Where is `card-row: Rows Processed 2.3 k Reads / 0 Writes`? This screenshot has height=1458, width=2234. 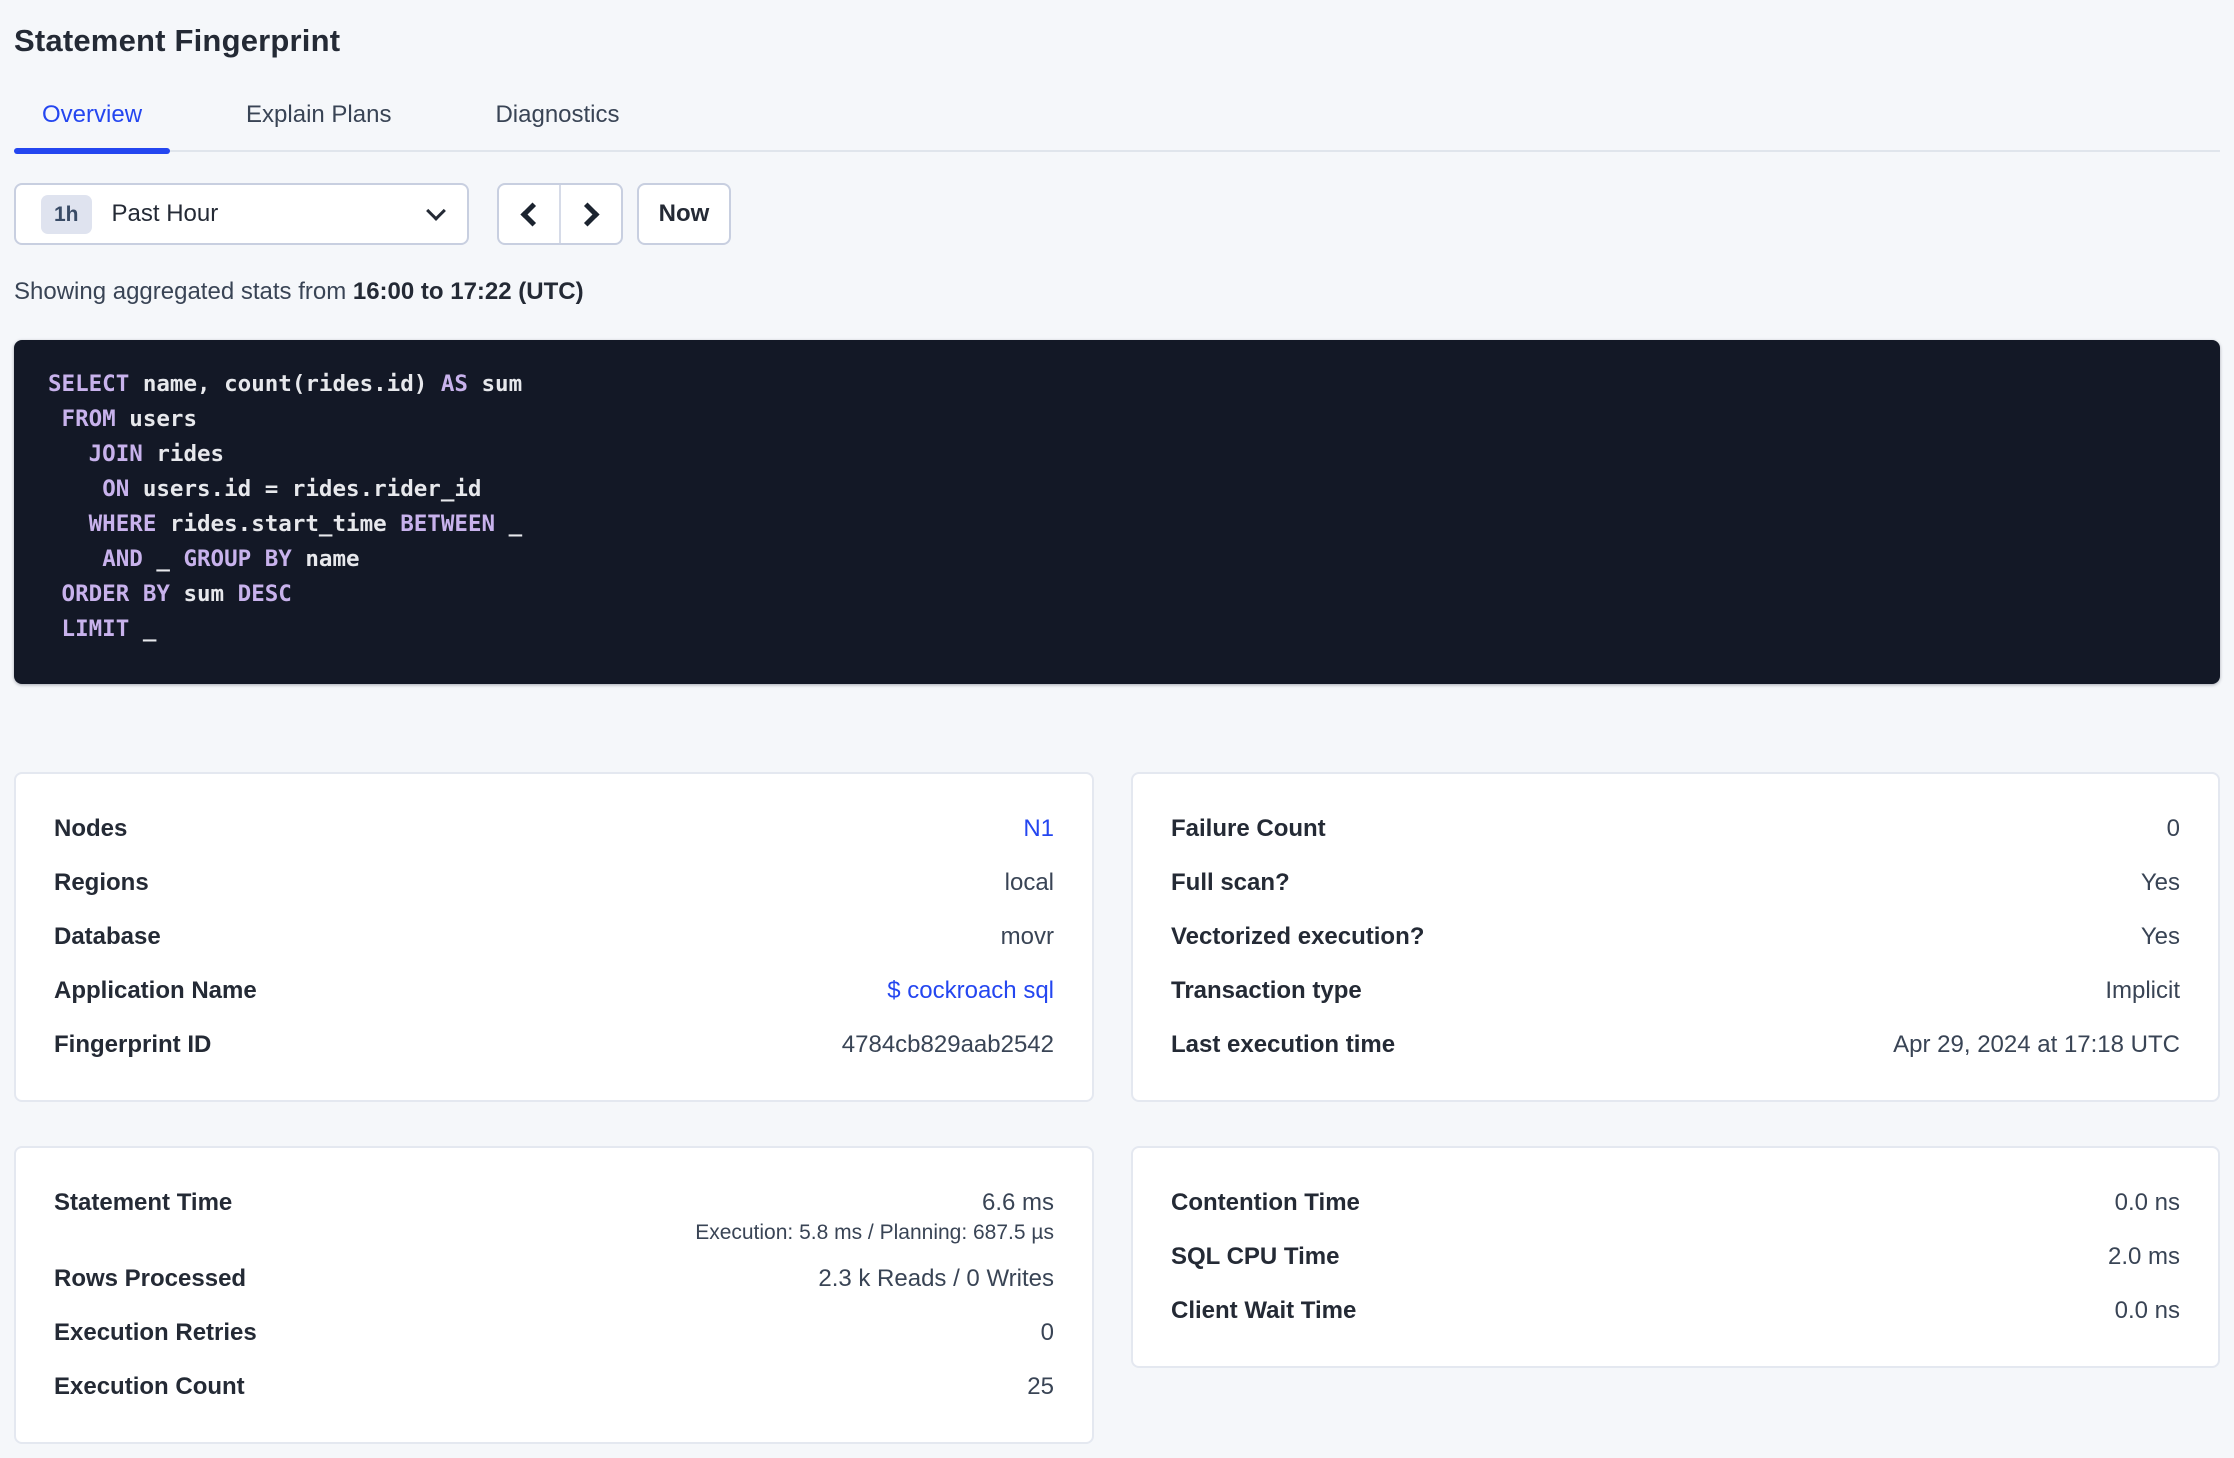 card-row: Rows Processed 2.3 k Reads / 0 Writes is located at coordinates (554, 1279).